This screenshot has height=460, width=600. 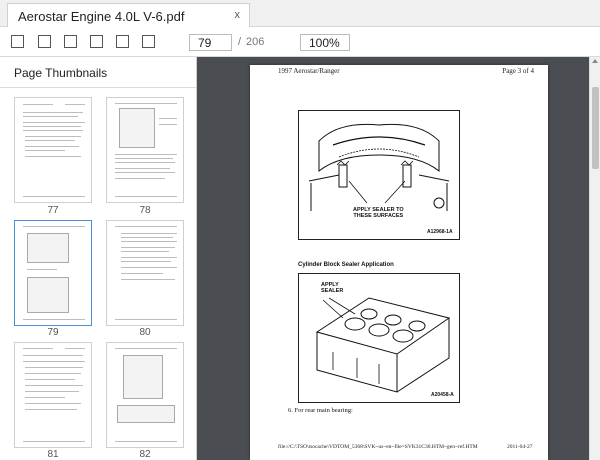 I want to click on thumbnail-label: 78, so click(x=145, y=210).